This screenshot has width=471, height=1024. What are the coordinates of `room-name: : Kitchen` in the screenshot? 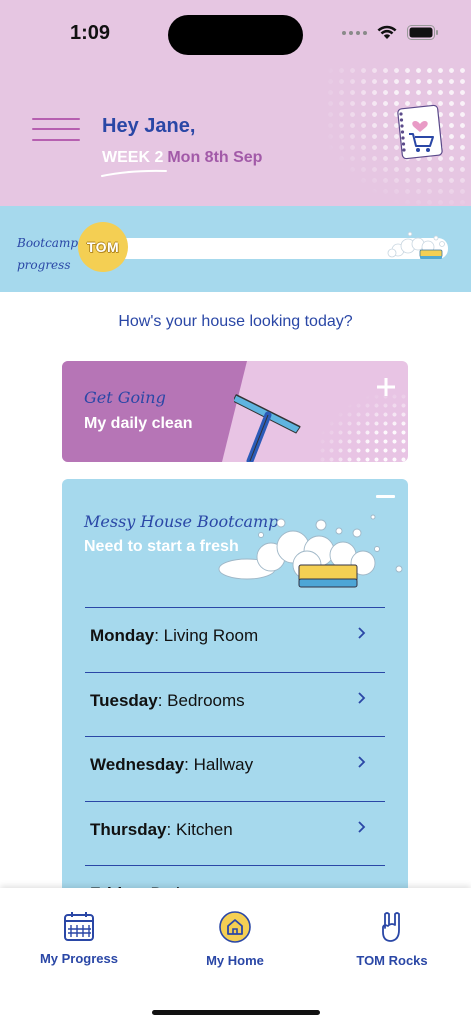 It's located at (199, 829).